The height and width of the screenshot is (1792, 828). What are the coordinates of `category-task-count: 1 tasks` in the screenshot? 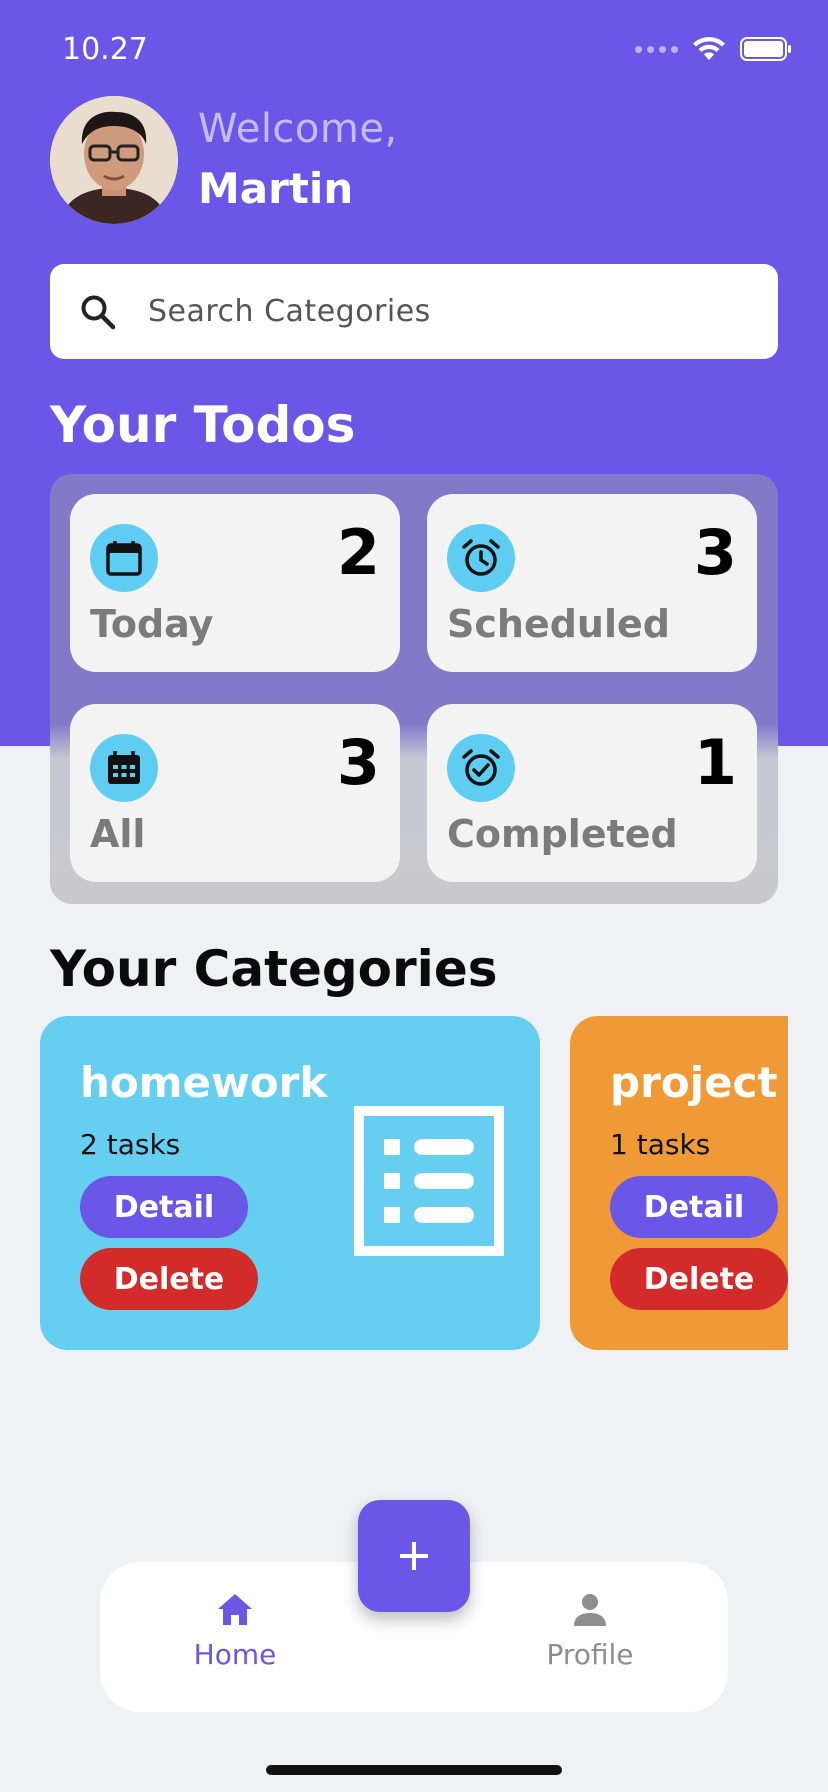 It's located at (660, 1144).